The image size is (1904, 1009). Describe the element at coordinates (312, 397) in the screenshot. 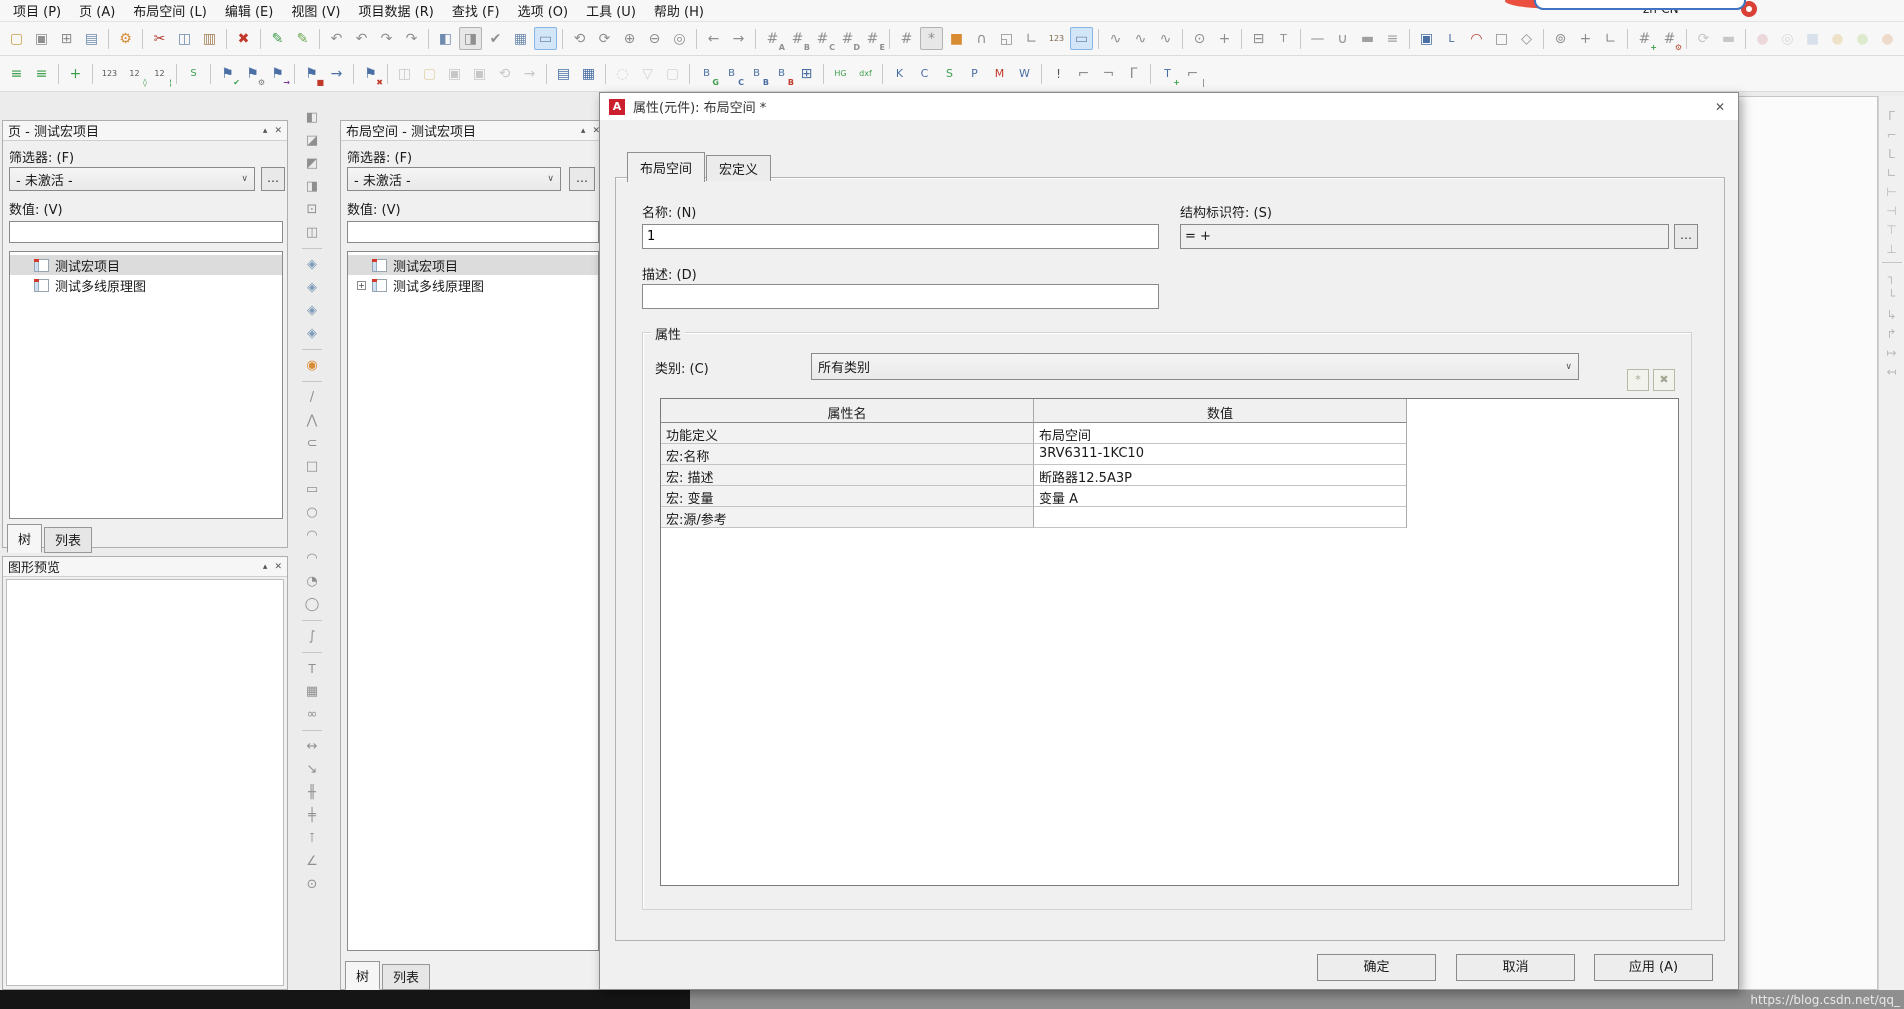

I see `line-tool-icon: /` at that location.